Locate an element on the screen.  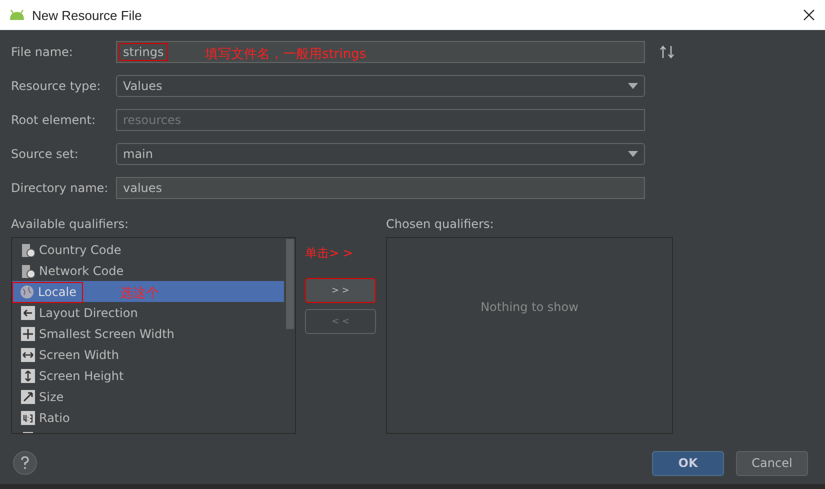
annotation-text: 单击> > is located at coordinates (329, 253).